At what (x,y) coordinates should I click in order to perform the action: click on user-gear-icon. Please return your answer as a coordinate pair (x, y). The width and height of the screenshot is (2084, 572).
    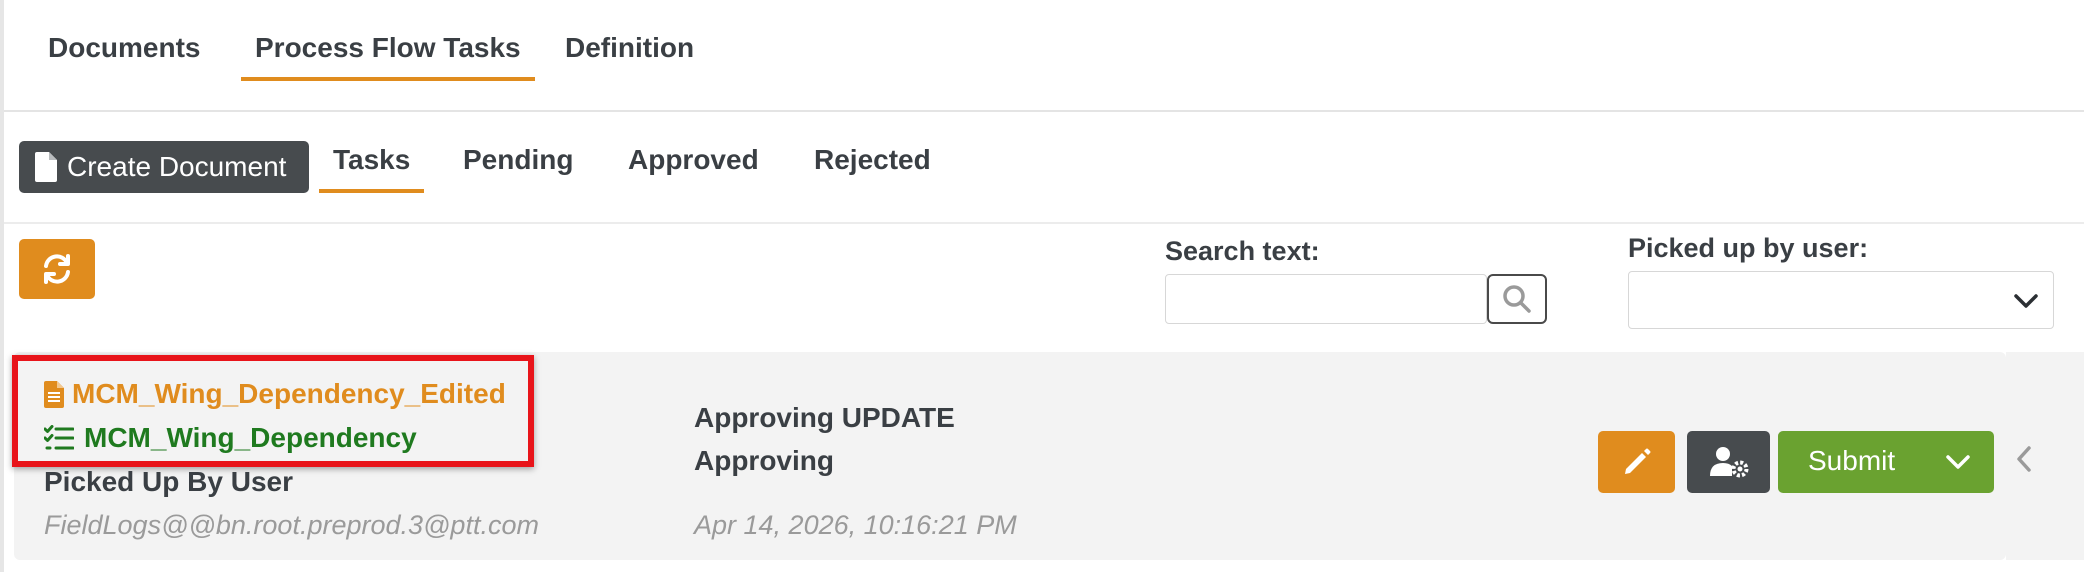
    Looking at the image, I should click on (1728, 462).